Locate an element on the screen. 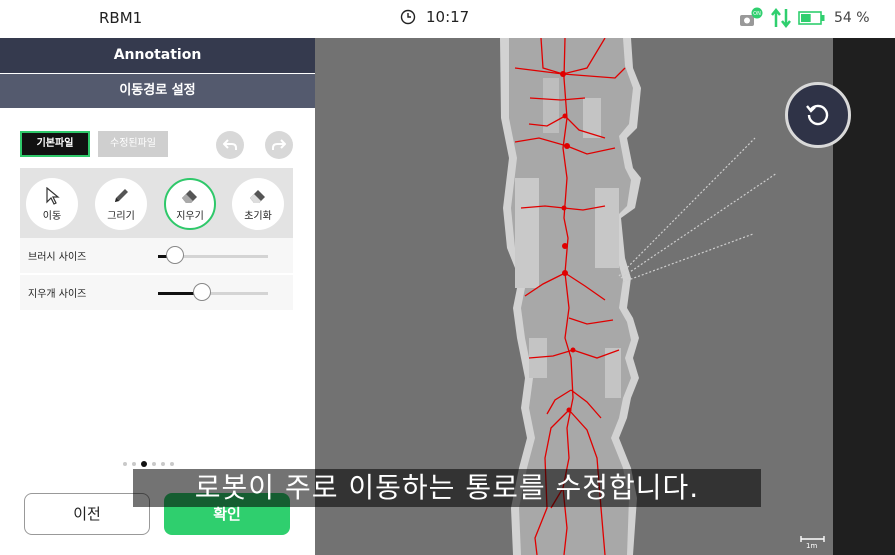  data-transfer-icon is located at coordinates (781, 18).